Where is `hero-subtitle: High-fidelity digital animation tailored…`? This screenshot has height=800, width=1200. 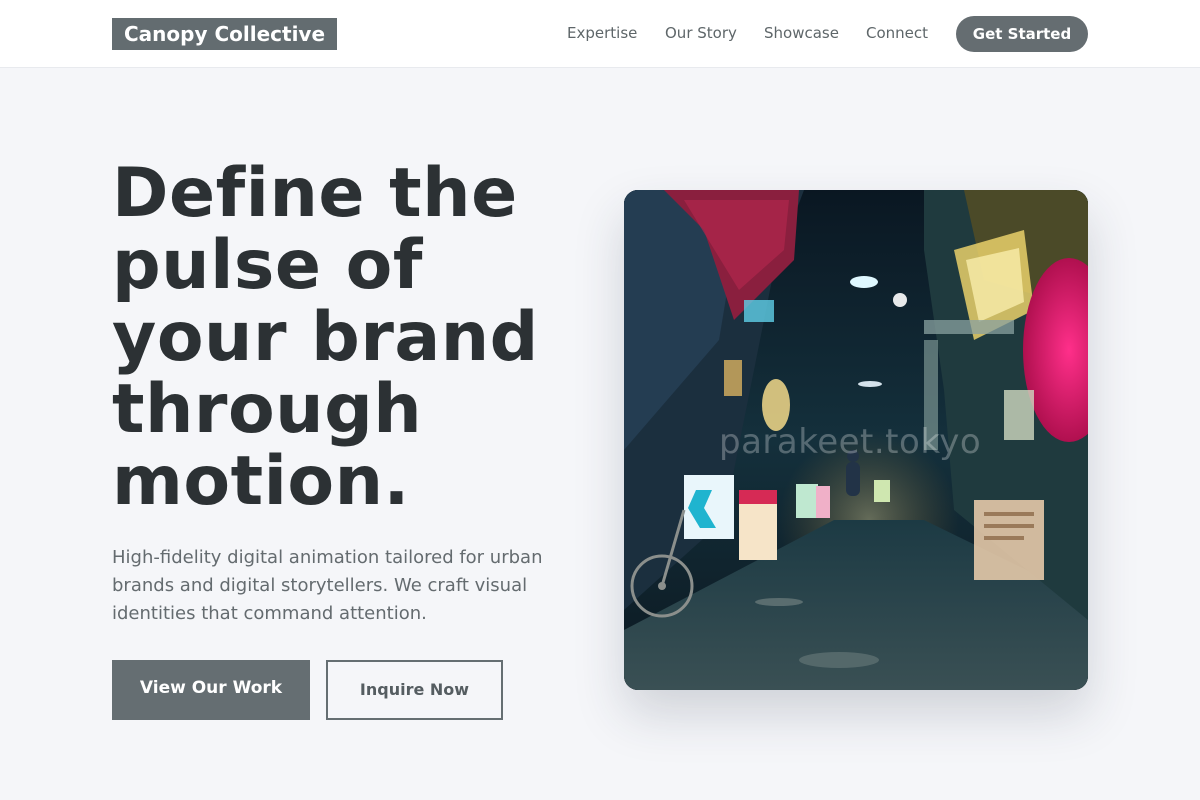 hero-subtitle: High-fidelity digital animation tailored… is located at coordinates (327, 585).